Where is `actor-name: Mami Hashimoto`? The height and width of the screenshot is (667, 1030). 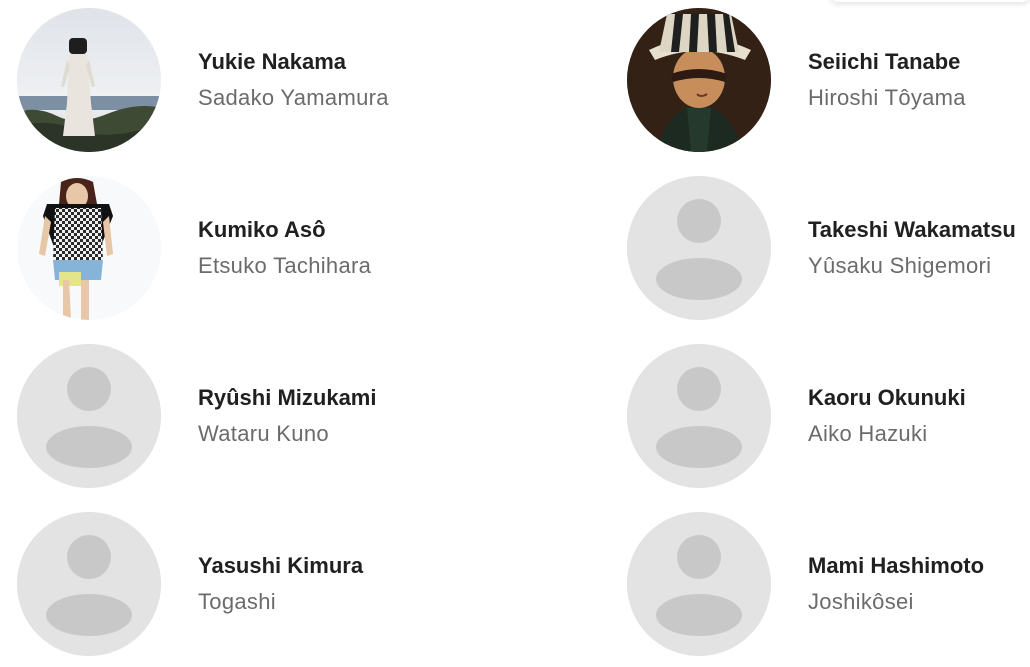 actor-name: Mami Hashimoto is located at coordinates (896, 566).